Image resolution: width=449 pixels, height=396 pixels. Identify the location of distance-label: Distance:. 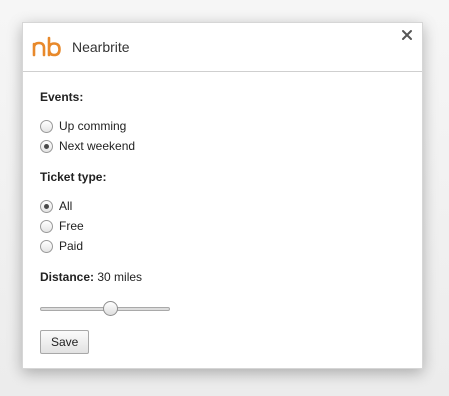
(67, 277).